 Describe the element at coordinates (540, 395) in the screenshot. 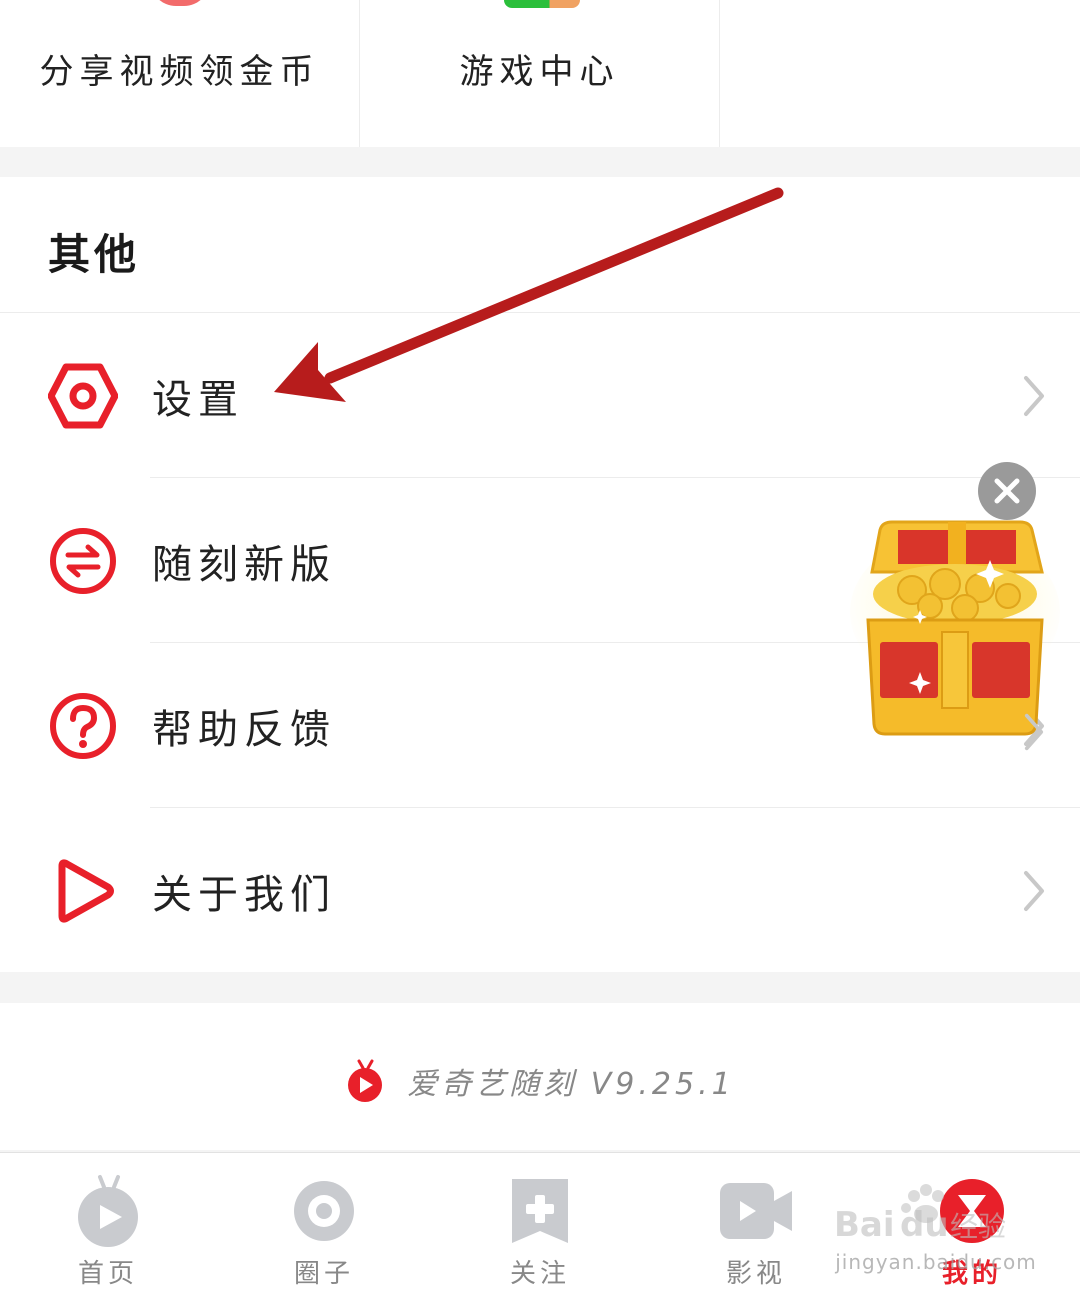

I see `menu-item-settings: 设置` at that location.